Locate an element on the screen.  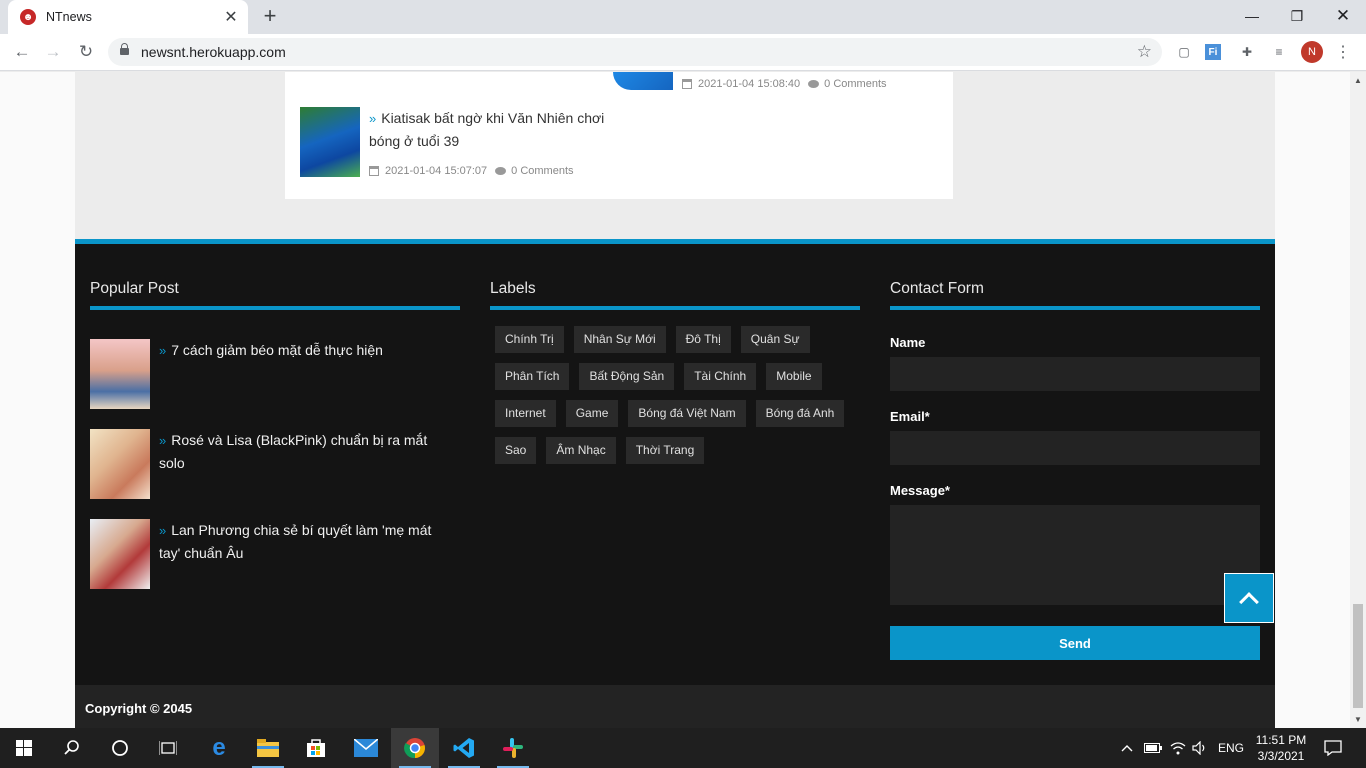
label-chip: Game is located at coordinates (592, 413).